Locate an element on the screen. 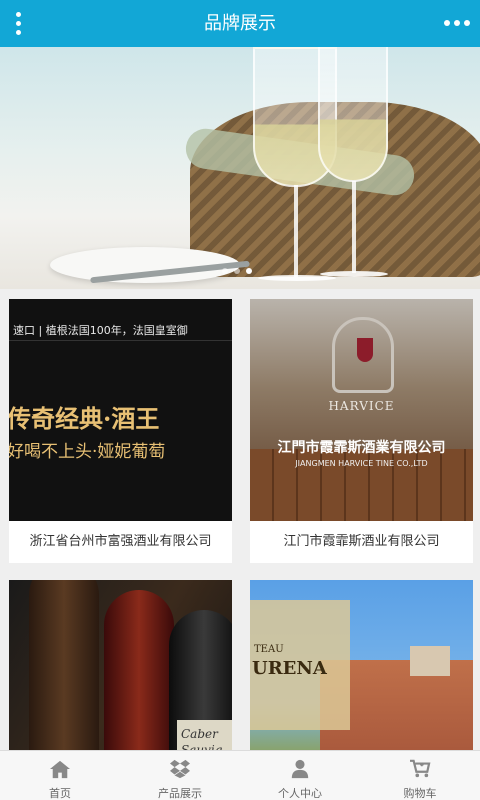  chateau-tower is located at coordinates (430, 661).